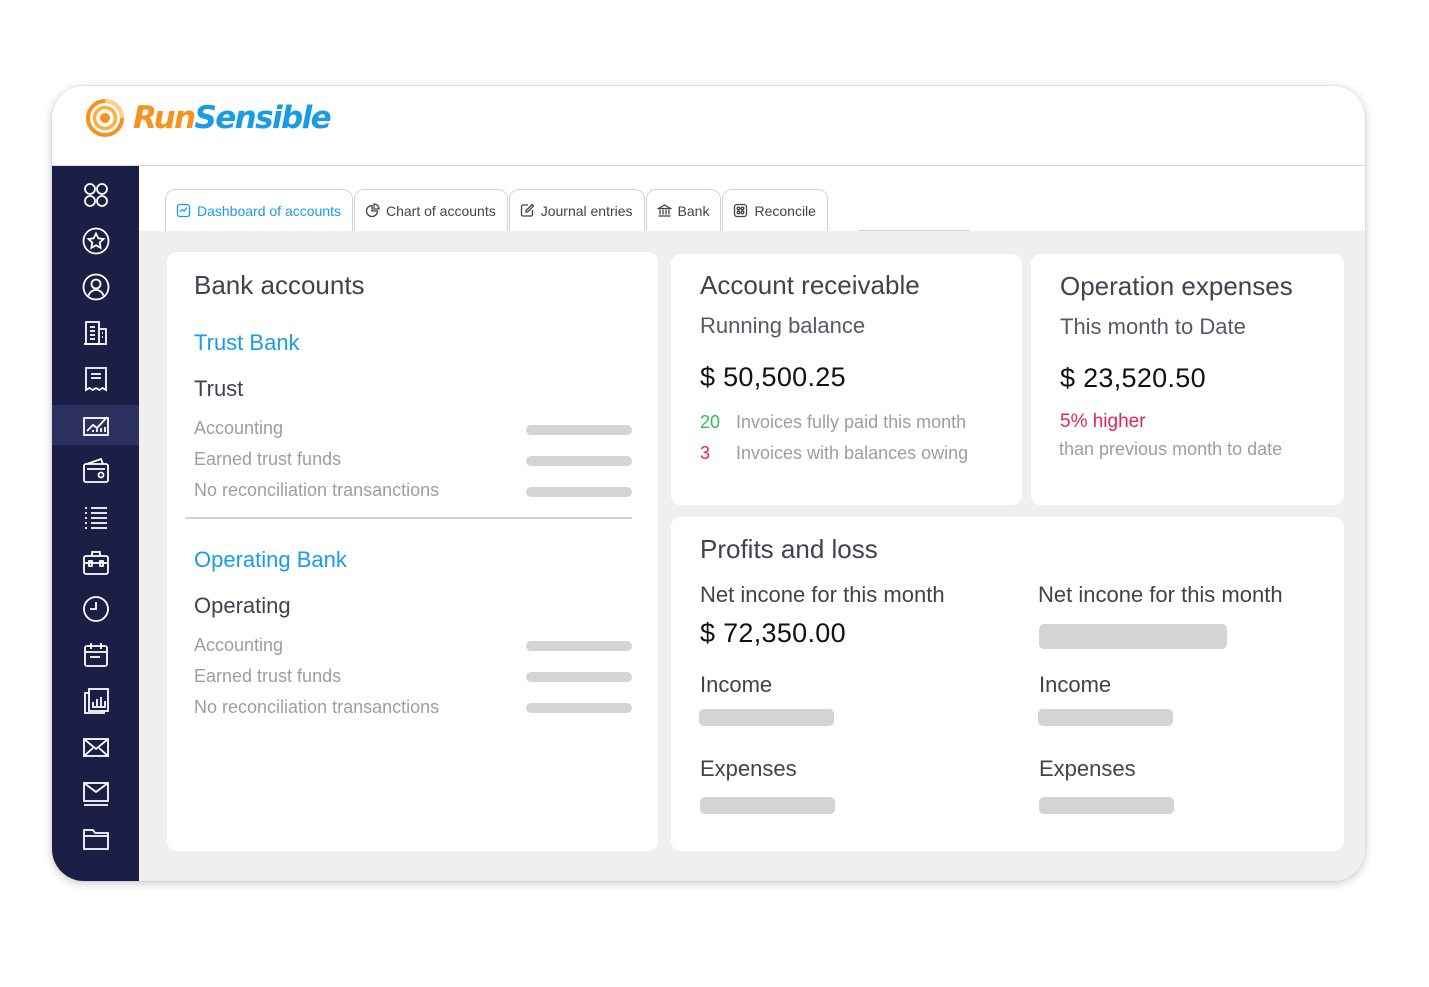  Describe the element at coordinates (183, 210) in the screenshot. I see `dashboard-icon` at that location.